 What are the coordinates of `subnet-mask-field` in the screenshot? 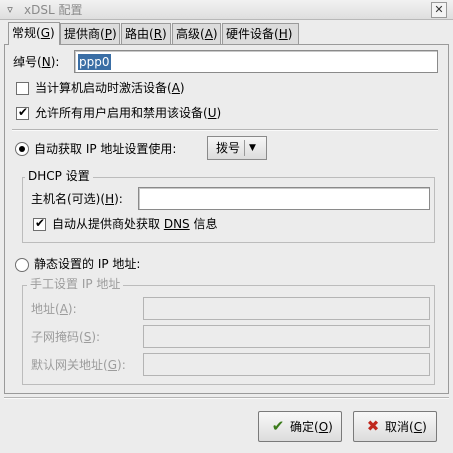 It's located at (286, 336).